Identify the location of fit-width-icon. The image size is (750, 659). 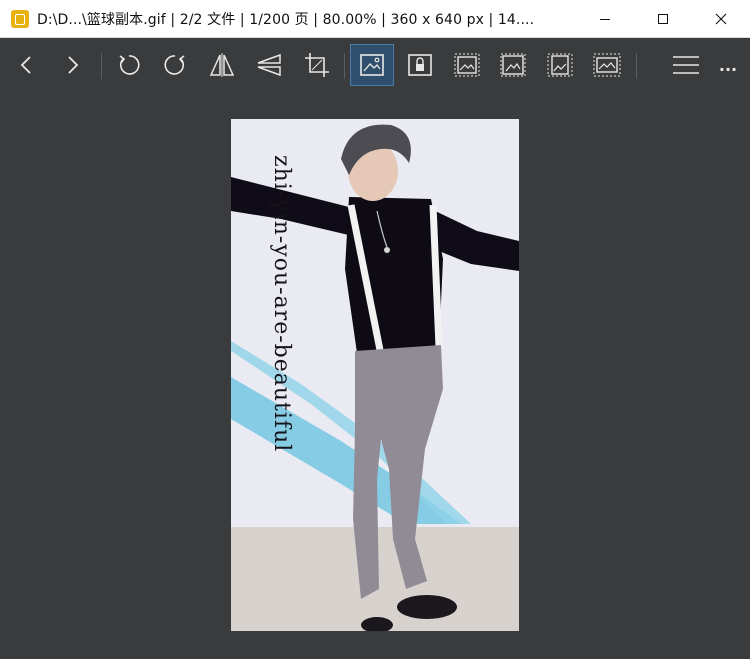
(513, 65).